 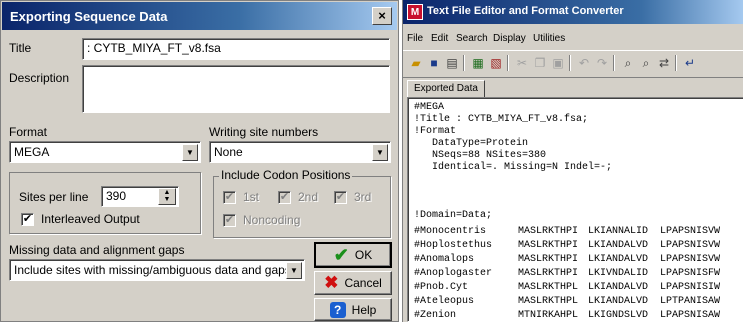 I want to click on title-input: : CYTB_MIYA_FT_v8.fsa, so click(x=236, y=49).